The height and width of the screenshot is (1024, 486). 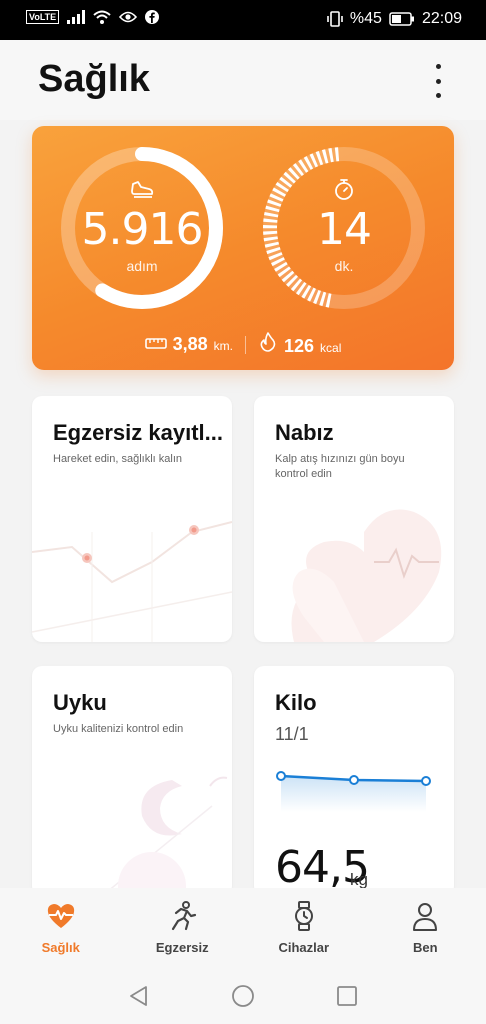 I want to click on status-bar: VoLTE %45 22:09, so click(x=243, y=20).